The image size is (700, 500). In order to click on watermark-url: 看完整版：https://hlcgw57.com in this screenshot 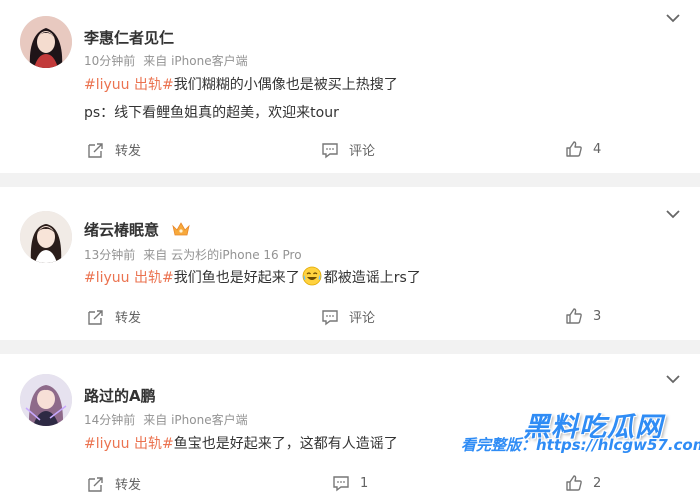, I will do `click(580, 445)`.